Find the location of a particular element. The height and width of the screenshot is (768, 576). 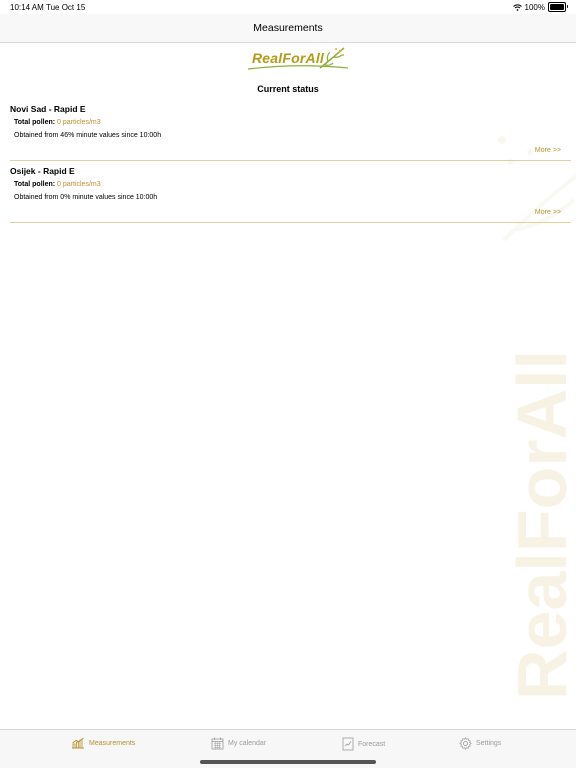

home-indicator is located at coordinates (288, 762).